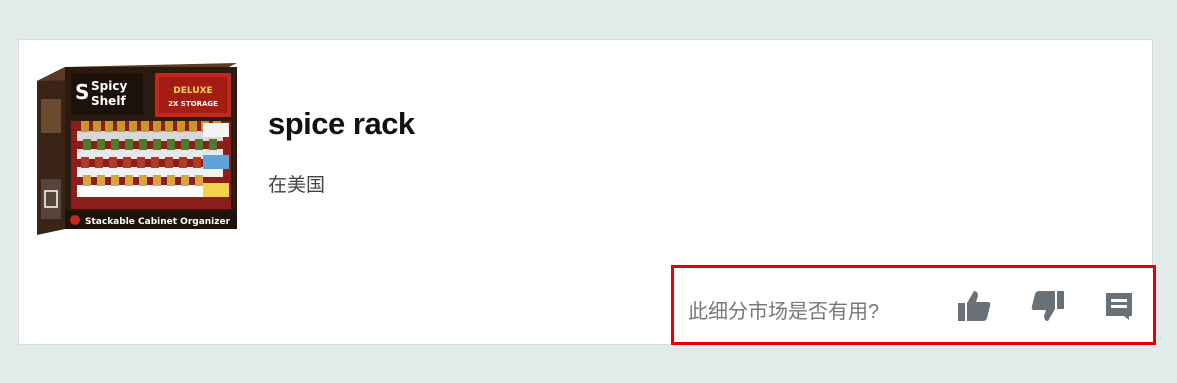  What do you see at coordinates (193, 104) in the screenshot?
I see `badge-line2: 2X STORAGE` at bounding box center [193, 104].